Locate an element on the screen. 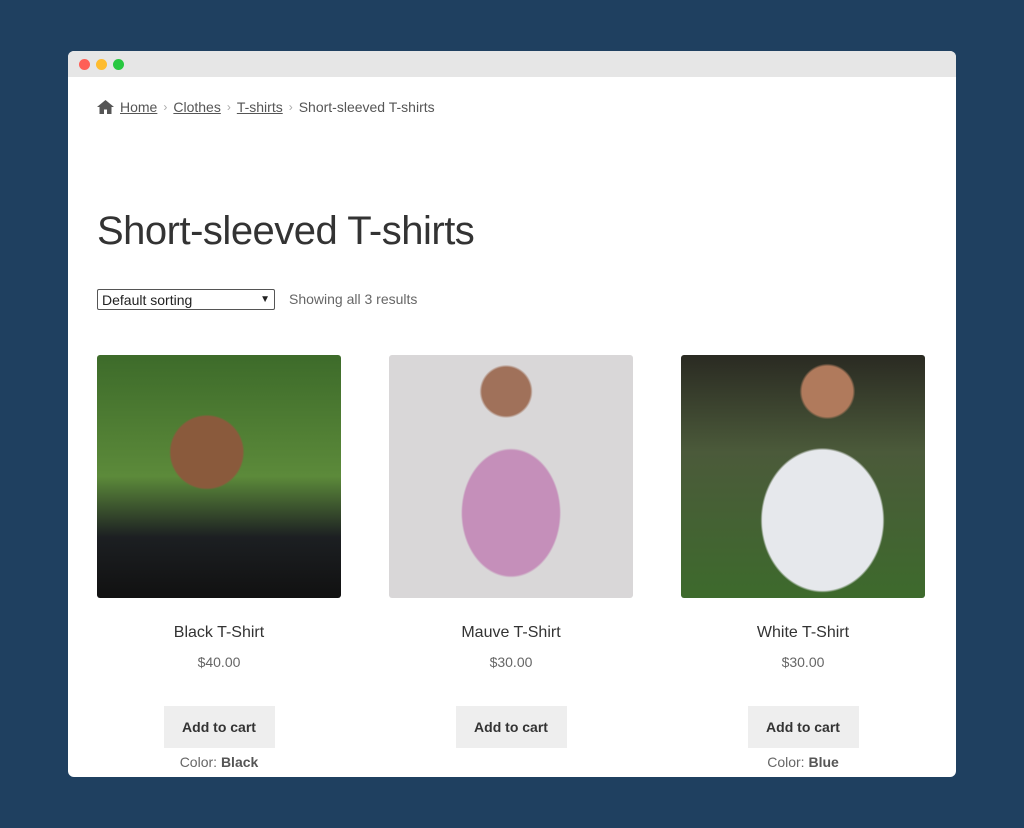  breadcrumb-current: Short-sleeved T-shirts is located at coordinates (366, 107).